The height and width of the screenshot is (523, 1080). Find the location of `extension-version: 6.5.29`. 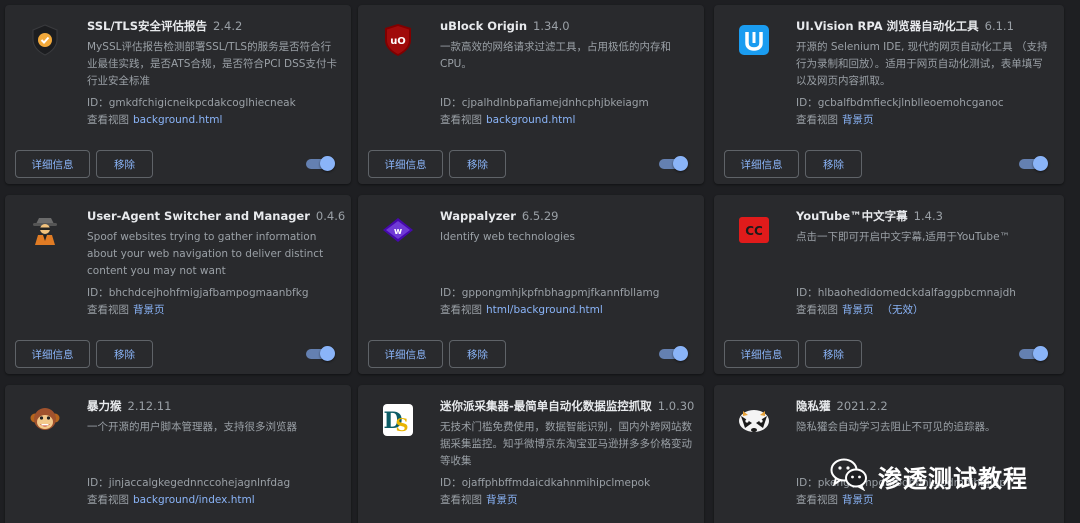

extension-version: 6.5.29 is located at coordinates (540, 216).